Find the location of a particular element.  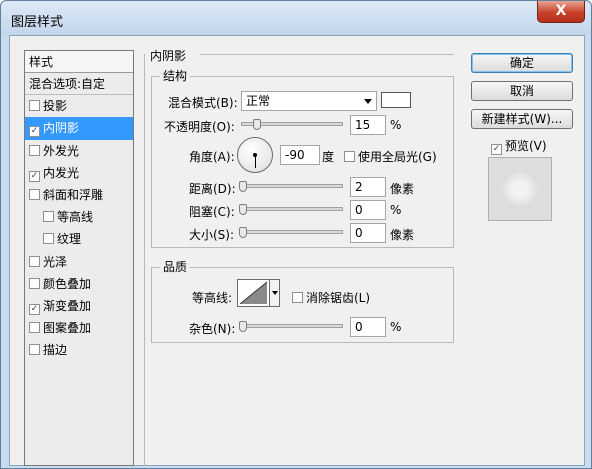

anti-alias-label: 消除锯齿(L) is located at coordinates (338, 298).